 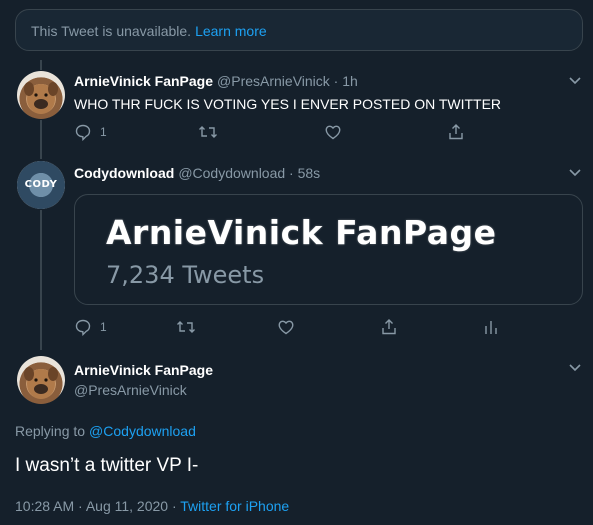 What do you see at coordinates (231, 31) in the screenshot?
I see `learn-more-link: Learn more` at bounding box center [231, 31].